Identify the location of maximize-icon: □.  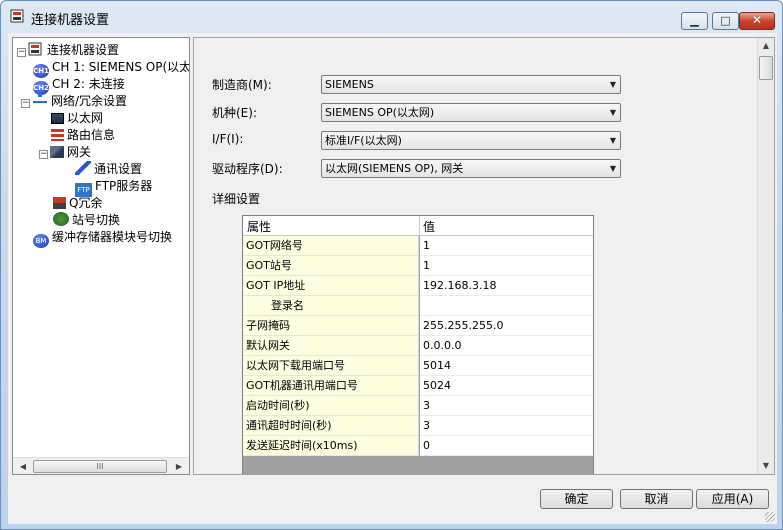
(725, 20).